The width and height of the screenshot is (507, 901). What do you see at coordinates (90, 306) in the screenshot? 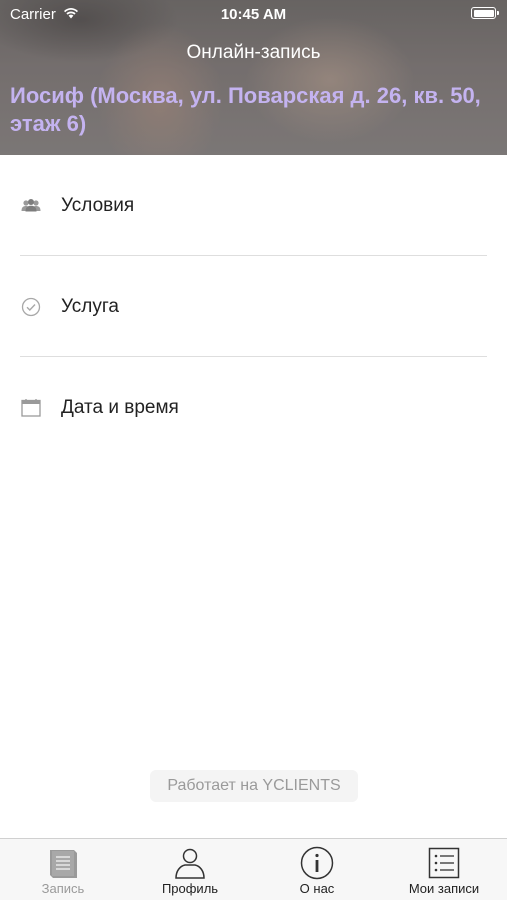
I see `menu-item-label: Услуга` at bounding box center [90, 306].